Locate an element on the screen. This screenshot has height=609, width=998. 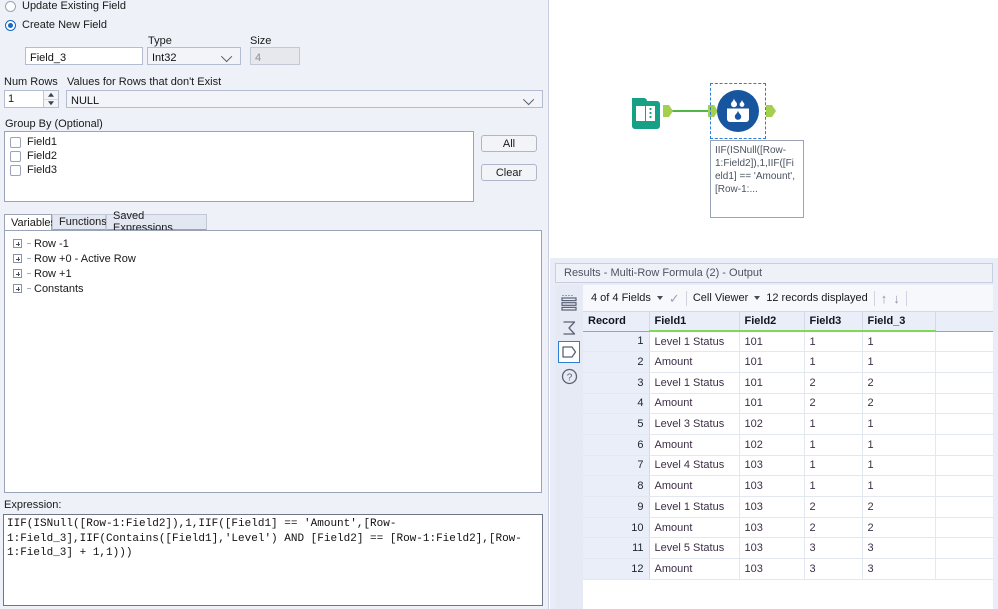
tab-variables: Variables is located at coordinates (30, 222).